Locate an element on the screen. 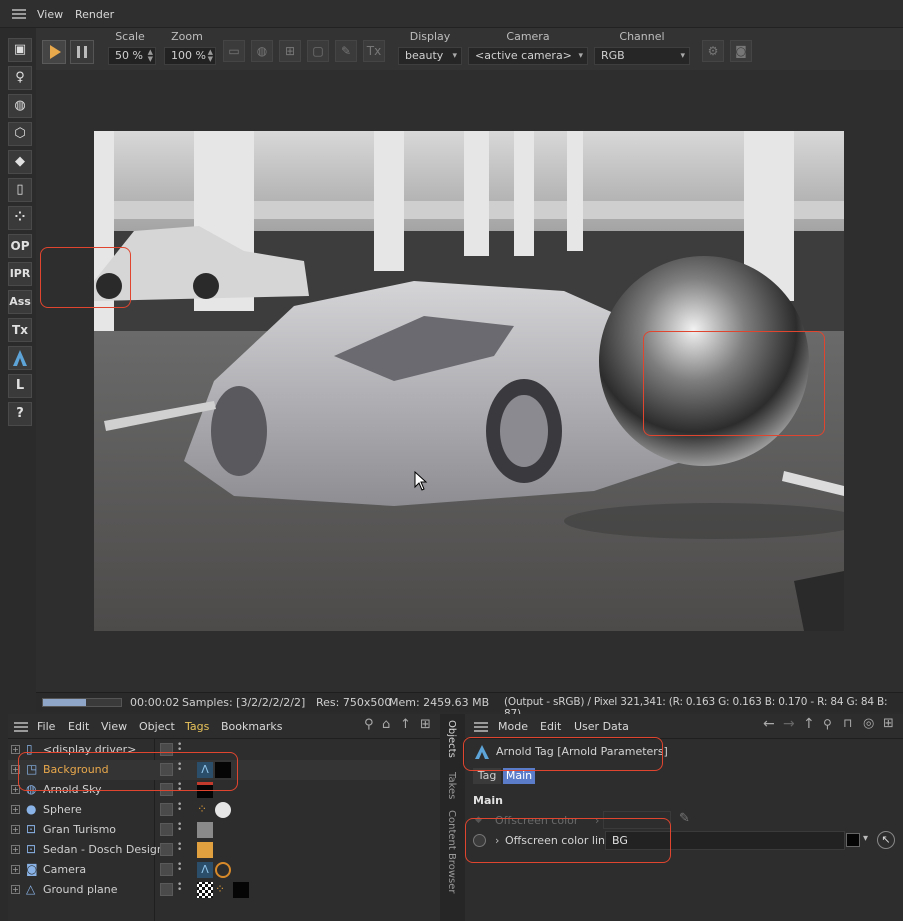  tab-takes: Takes is located at coordinates (451, 785).